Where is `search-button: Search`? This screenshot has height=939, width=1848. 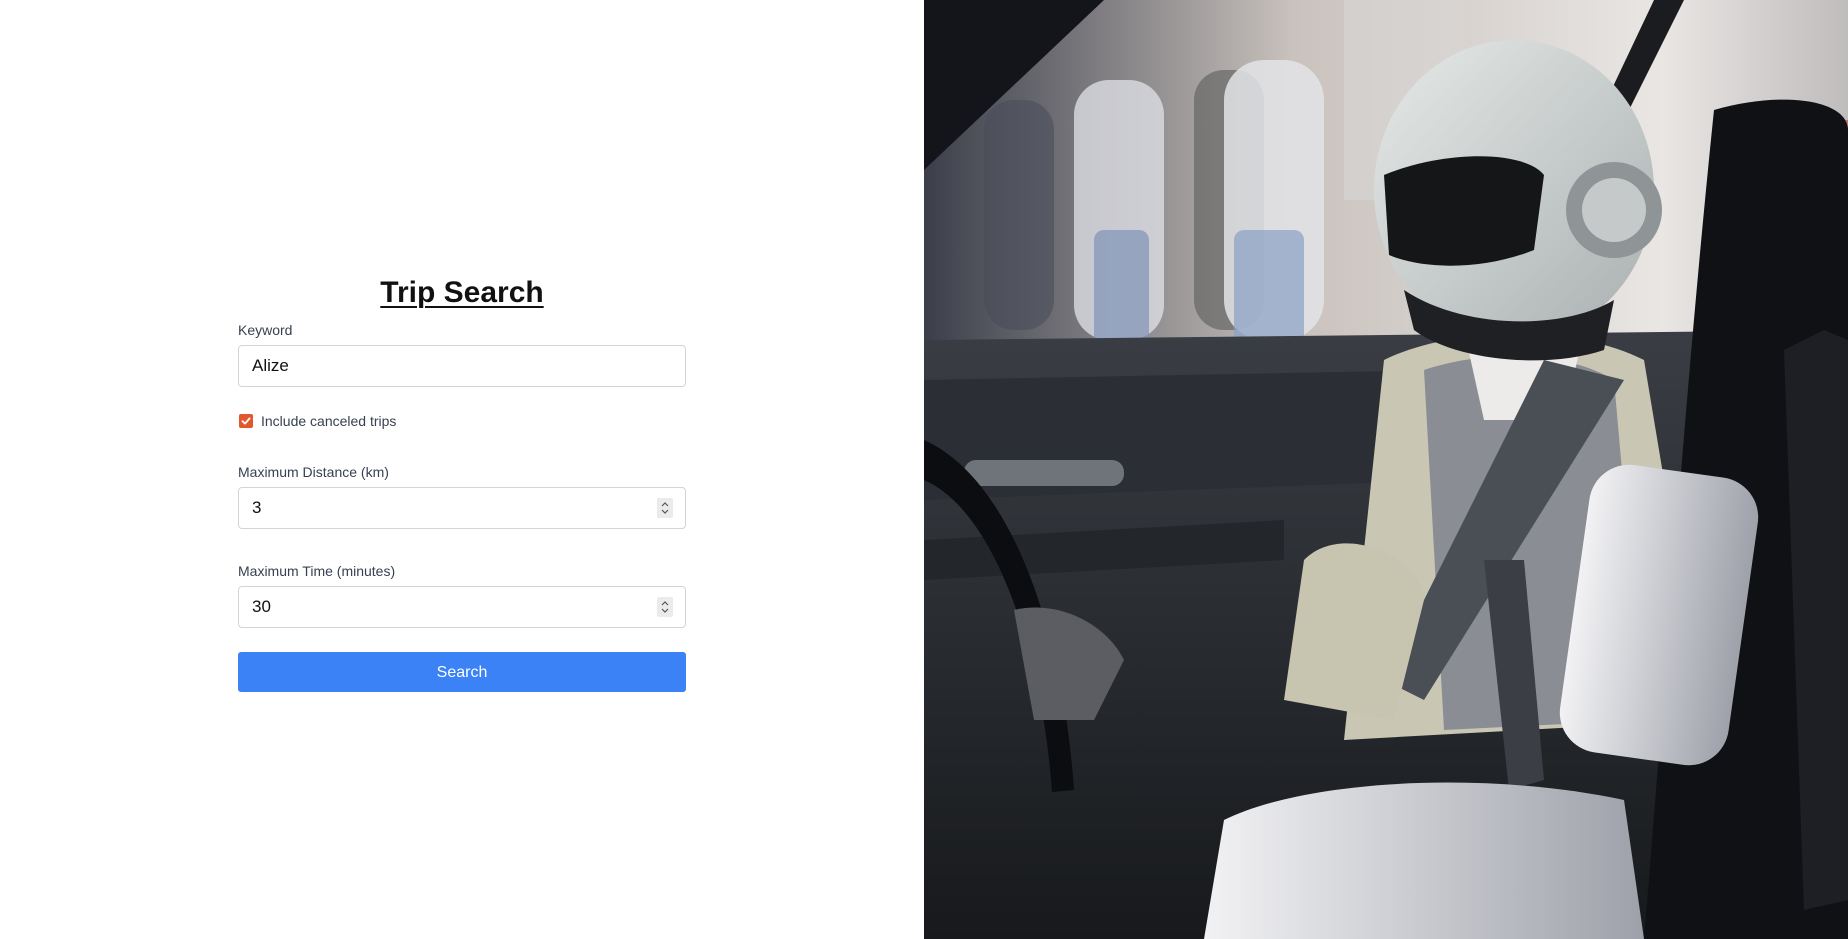
search-button: Search is located at coordinates (462, 672).